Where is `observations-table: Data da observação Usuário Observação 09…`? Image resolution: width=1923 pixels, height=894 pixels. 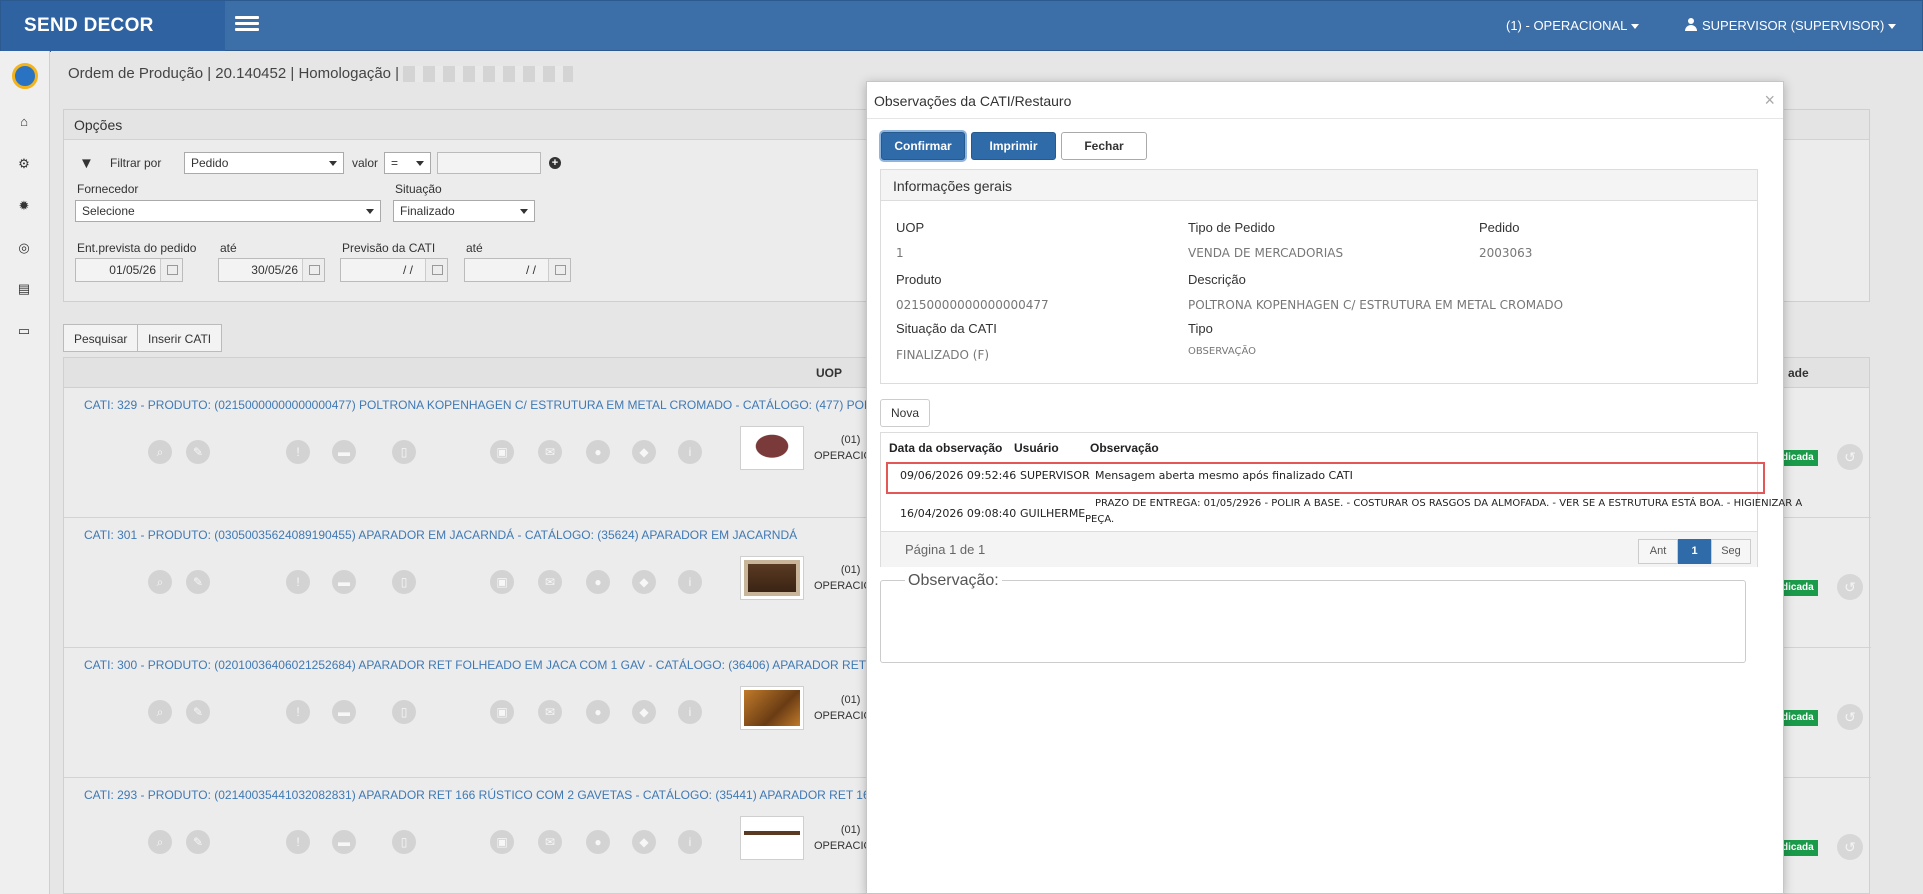 observations-table: Data da observação Usuário Observação 09… is located at coordinates (1341, 499).